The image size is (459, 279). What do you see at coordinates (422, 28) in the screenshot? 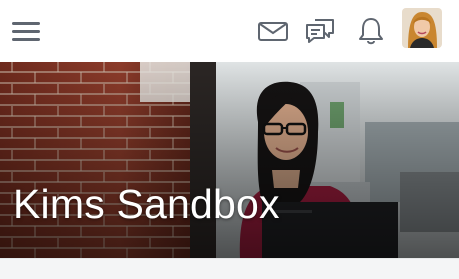
I see `user-avatar` at bounding box center [422, 28].